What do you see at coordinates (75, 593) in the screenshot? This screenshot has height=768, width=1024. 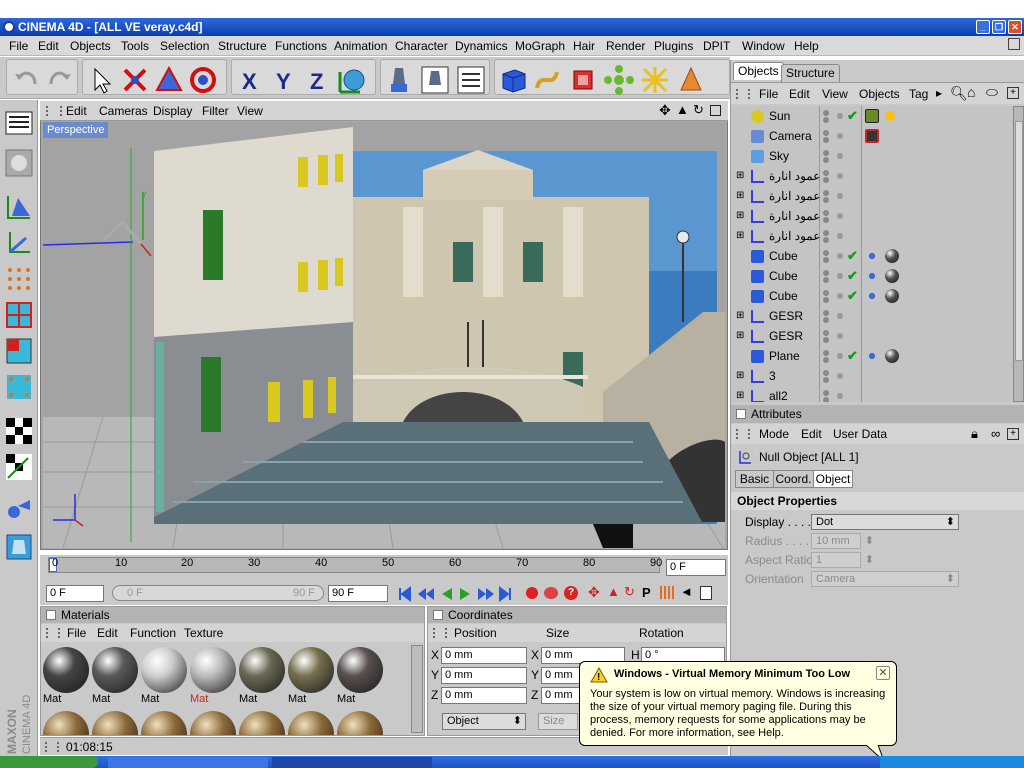 I see `start-frame-field: 0 F` at bounding box center [75, 593].